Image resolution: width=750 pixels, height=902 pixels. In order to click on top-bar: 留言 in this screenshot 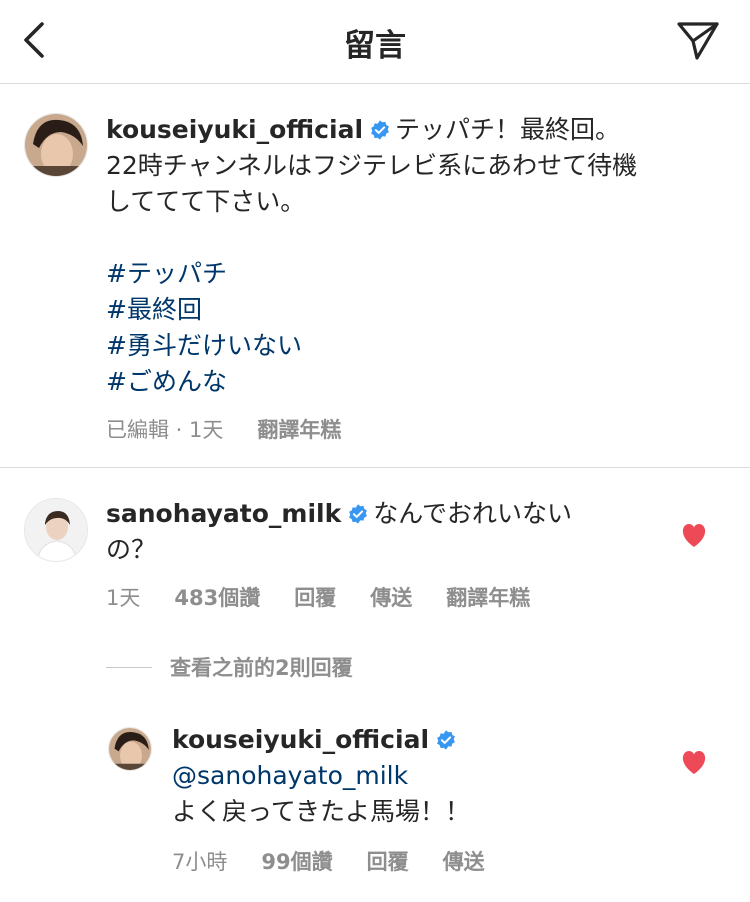, I will do `click(375, 42)`.